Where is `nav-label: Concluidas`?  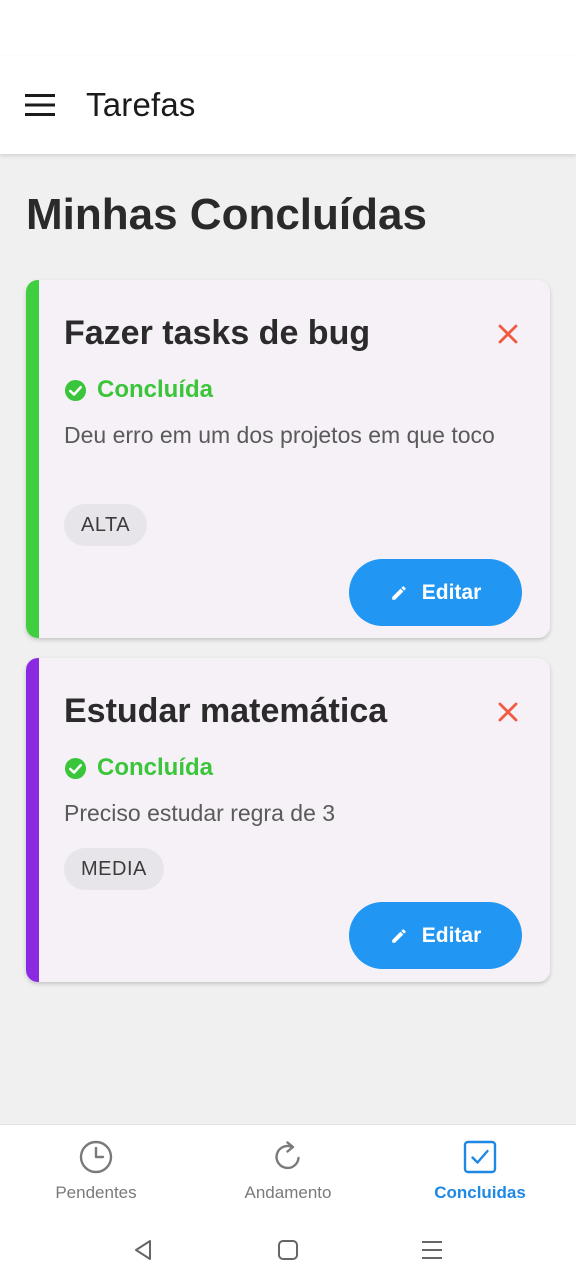
nav-label: Concluidas is located at coordinates (480, 1192).